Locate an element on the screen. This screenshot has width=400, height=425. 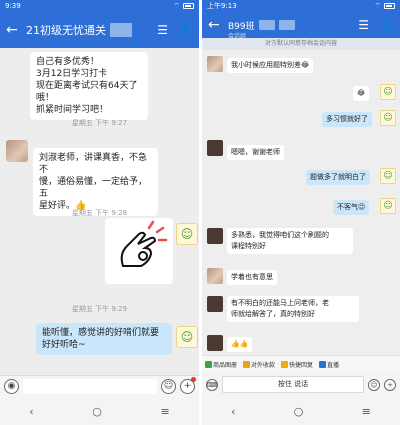
notification-dot is located at coordinates (193, 379).